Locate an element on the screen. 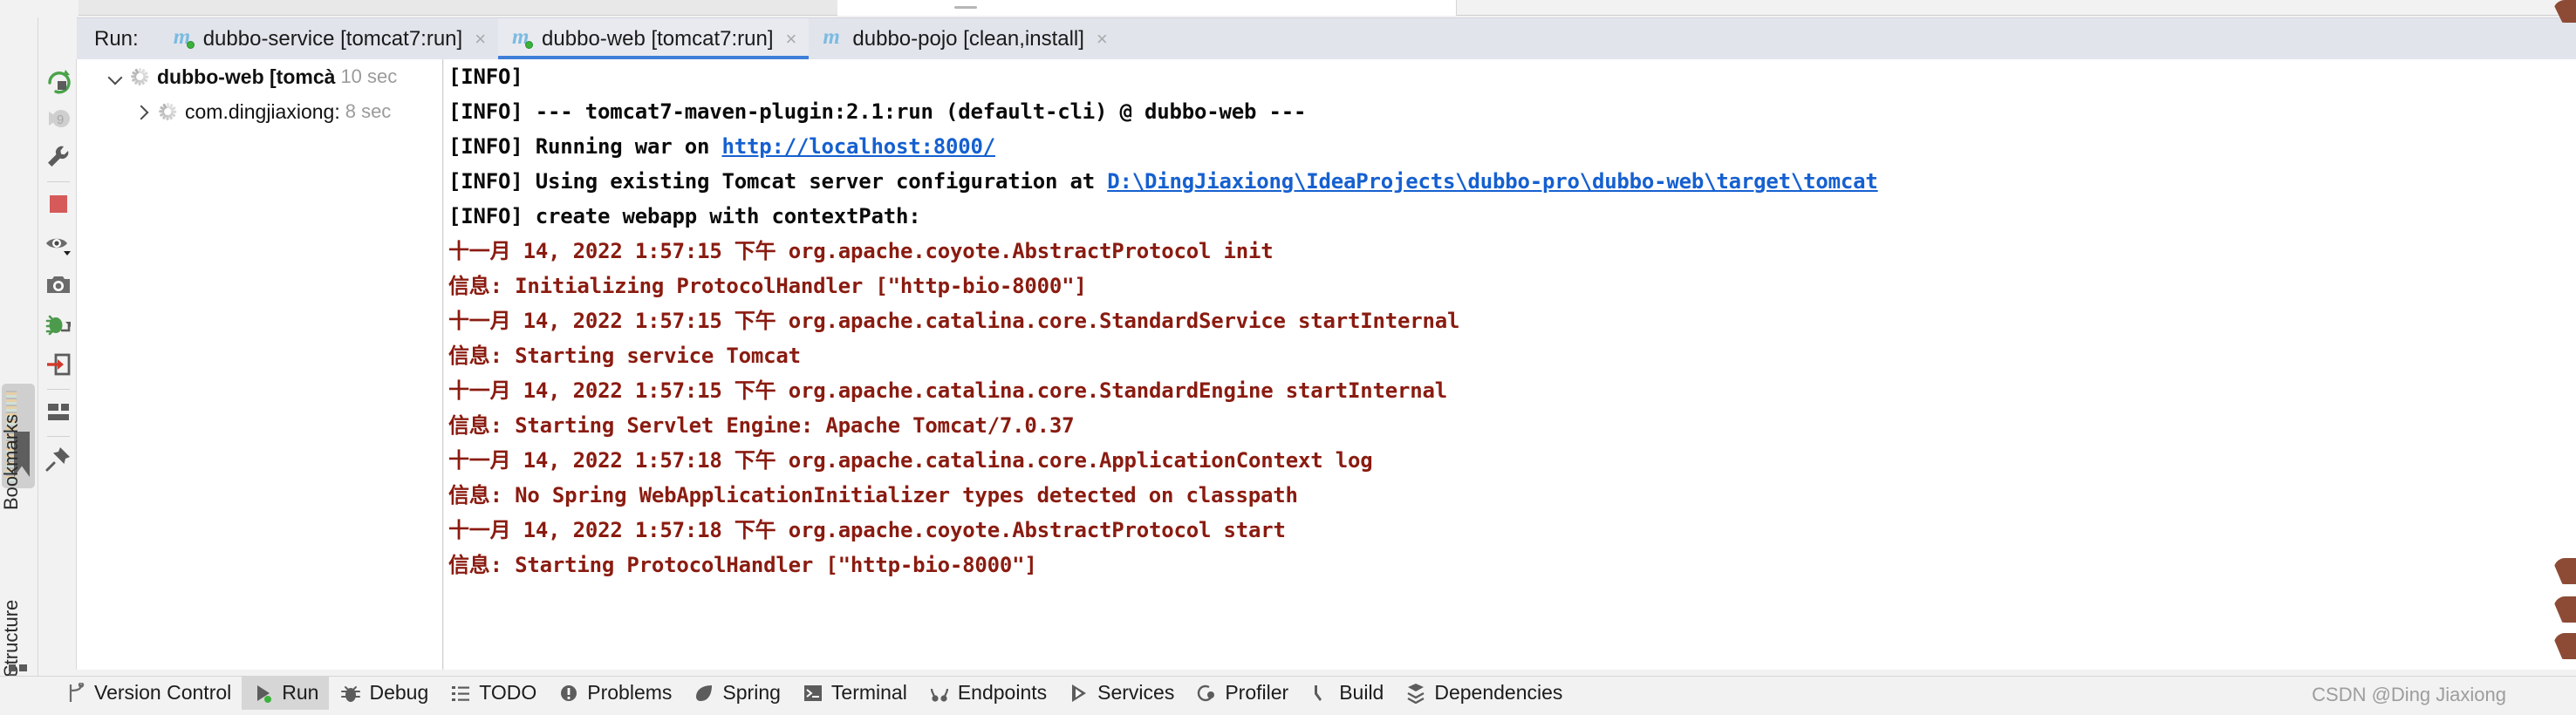  bottom-item-label: Profiler is located at coordinates (1257, 692).